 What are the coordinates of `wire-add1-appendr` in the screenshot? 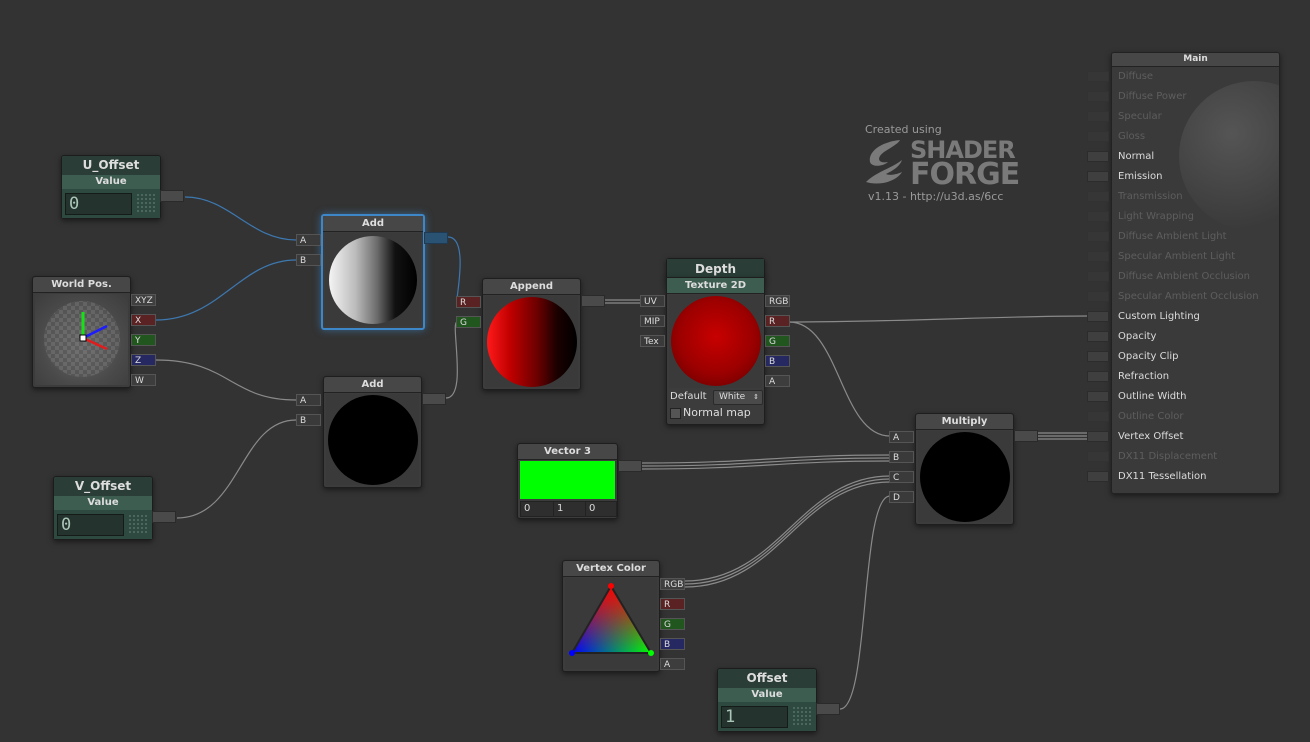 It's located at (454, 269).